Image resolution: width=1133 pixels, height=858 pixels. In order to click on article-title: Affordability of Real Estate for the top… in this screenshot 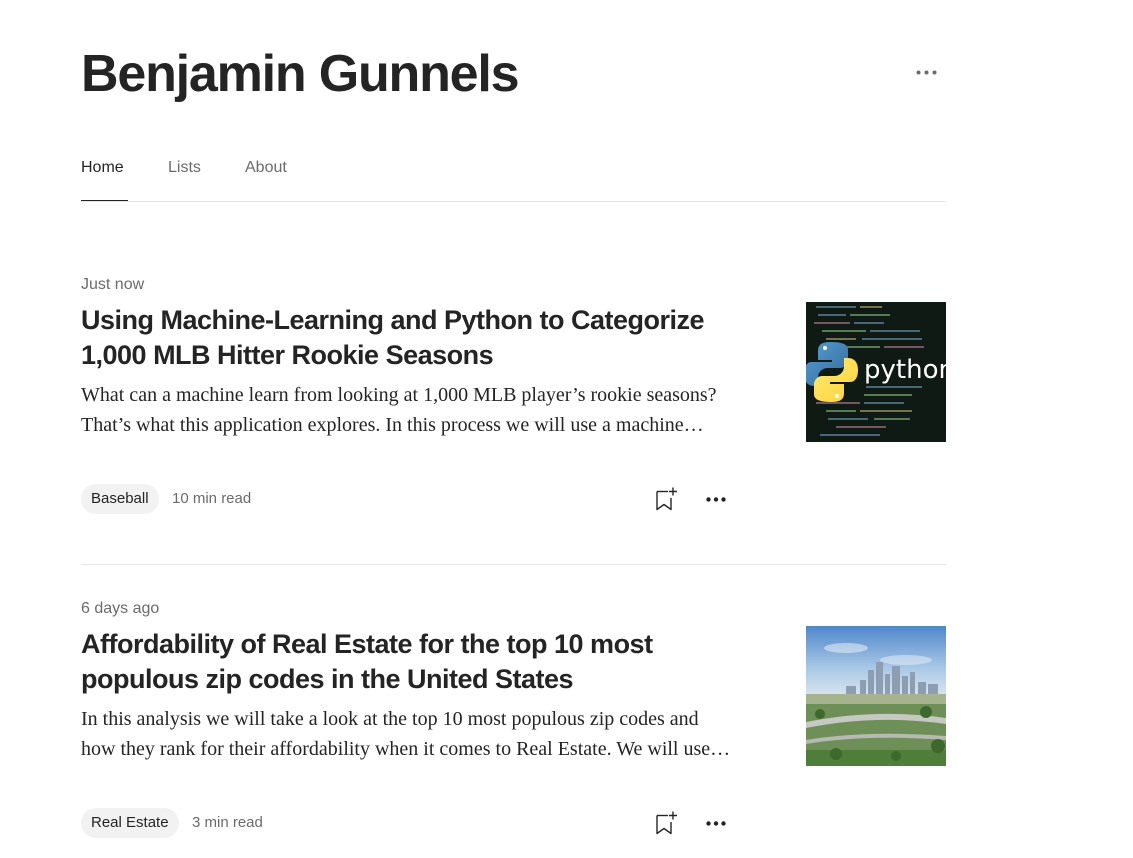, I will do `click(411, 662)`.